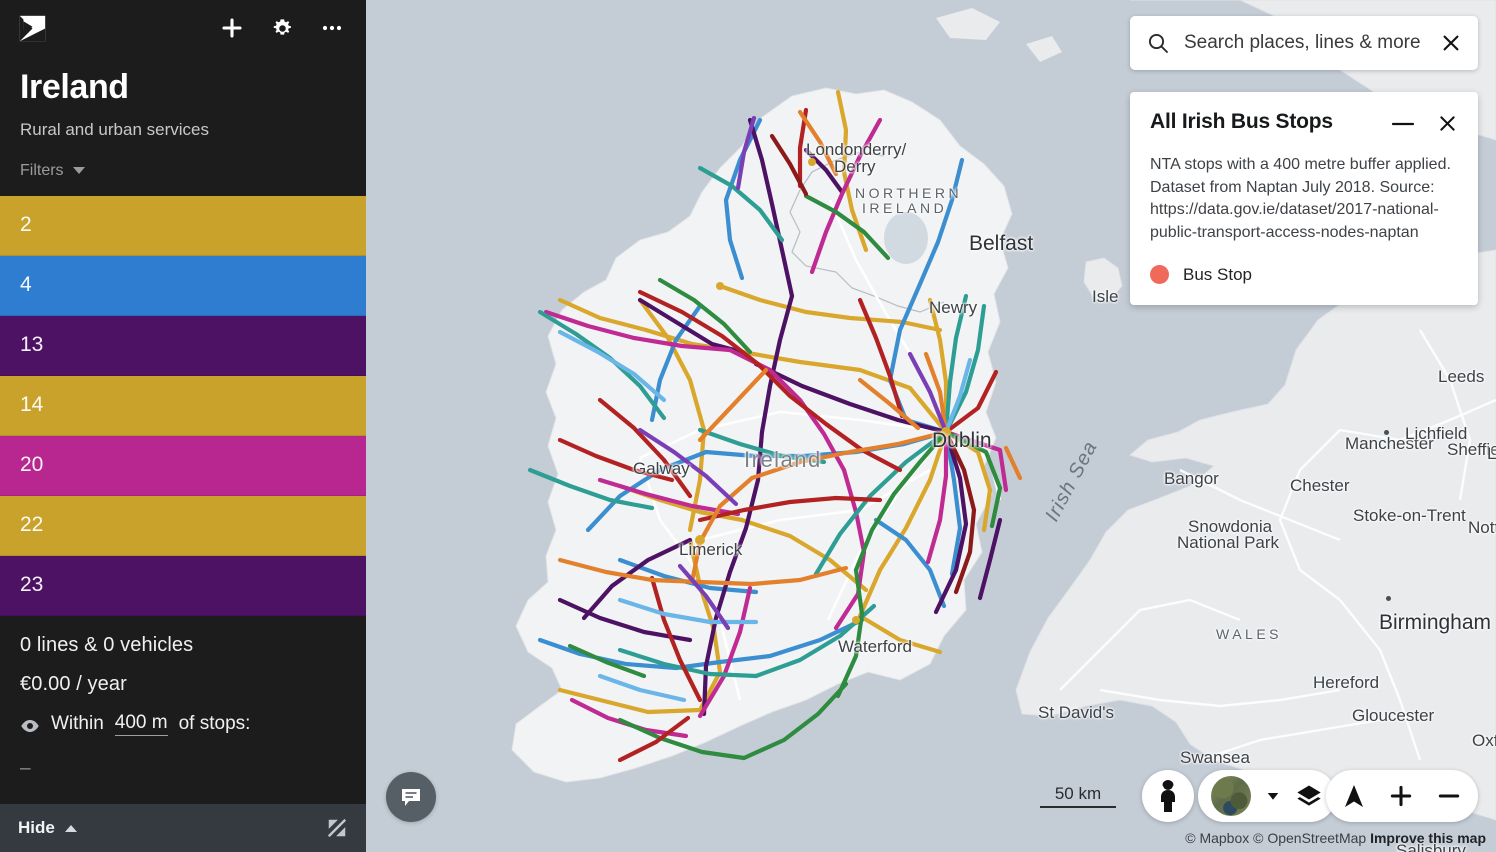 This screenshot has height=852, width=1496. I want to click on map-place-label: Lei, so click(1491, 453).